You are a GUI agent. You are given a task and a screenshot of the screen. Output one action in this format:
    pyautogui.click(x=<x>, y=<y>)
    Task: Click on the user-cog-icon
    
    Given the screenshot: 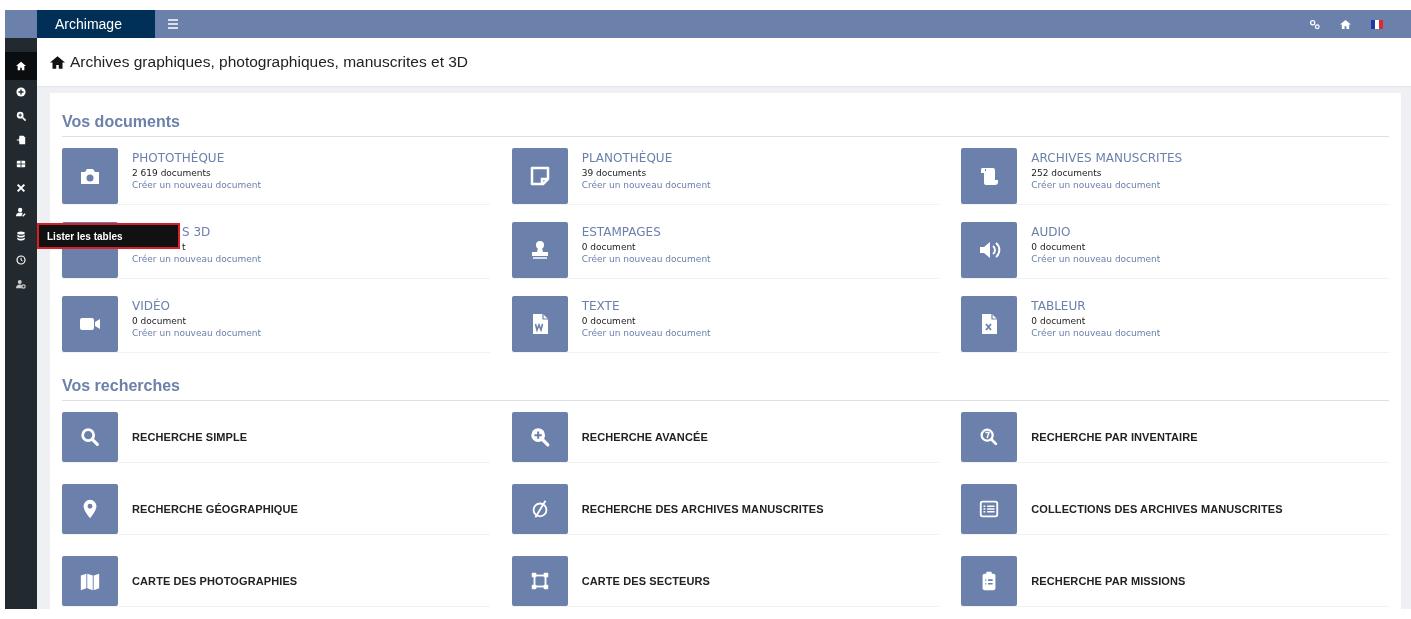 What is the action you would take?
    pyautogui.click(x=21, y=284)
    